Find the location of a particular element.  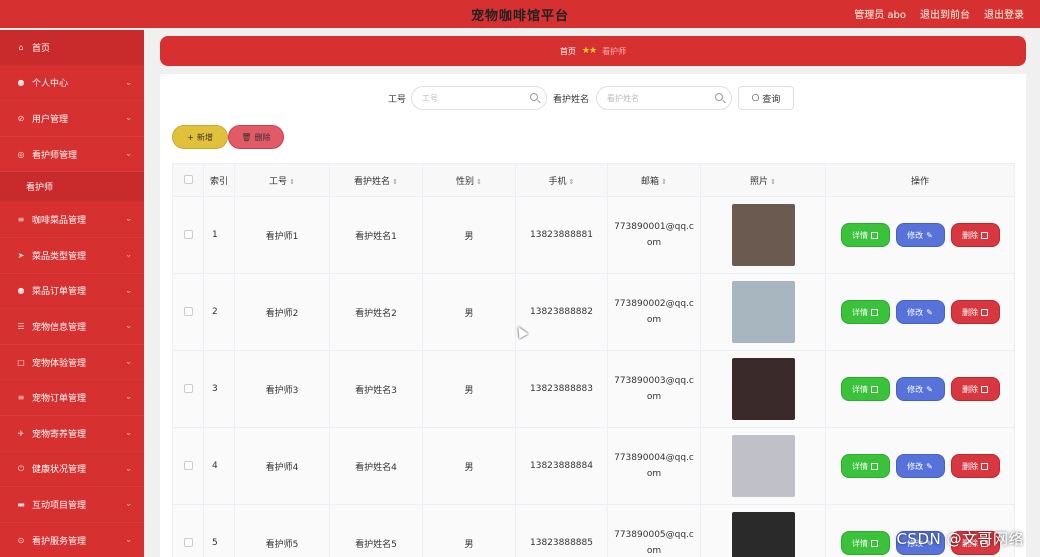

name-search-input: 看护姓名 is located at coordinates (664, 98).